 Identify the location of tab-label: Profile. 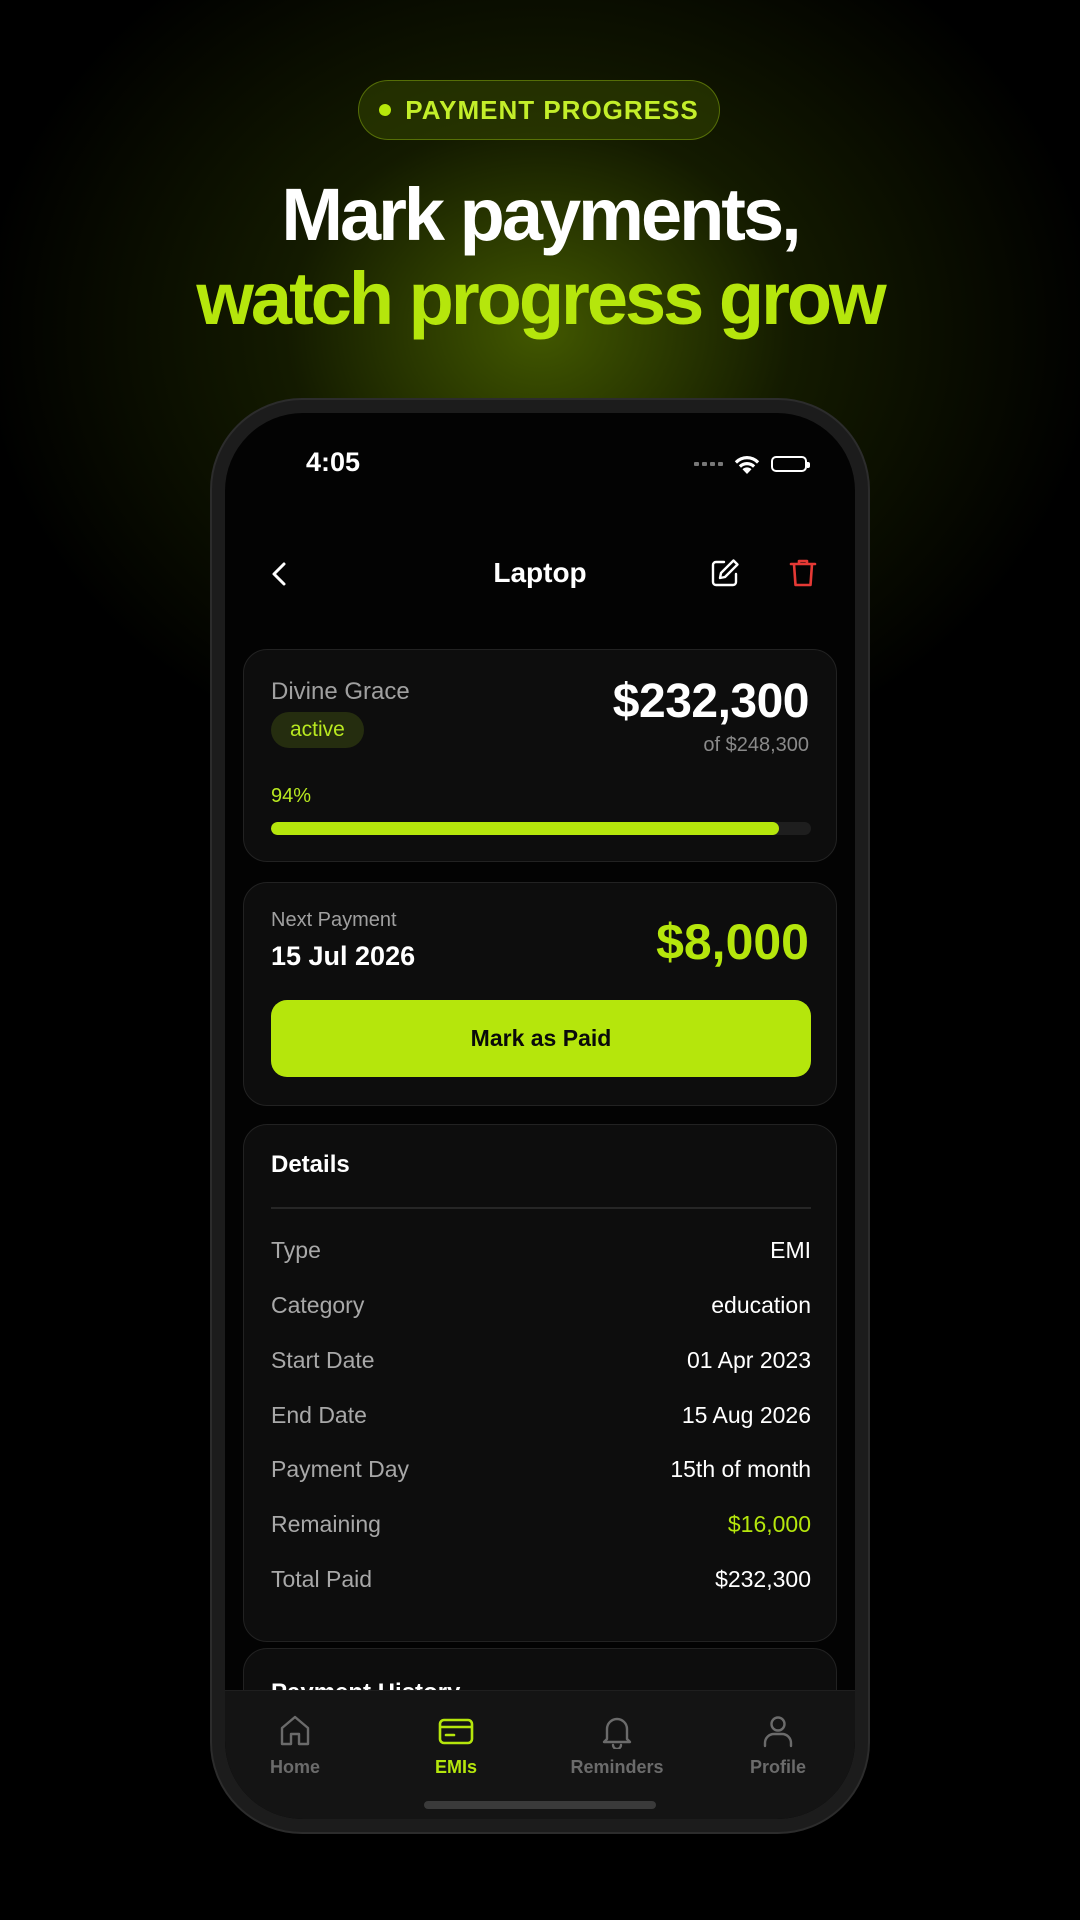
(777, 1767).